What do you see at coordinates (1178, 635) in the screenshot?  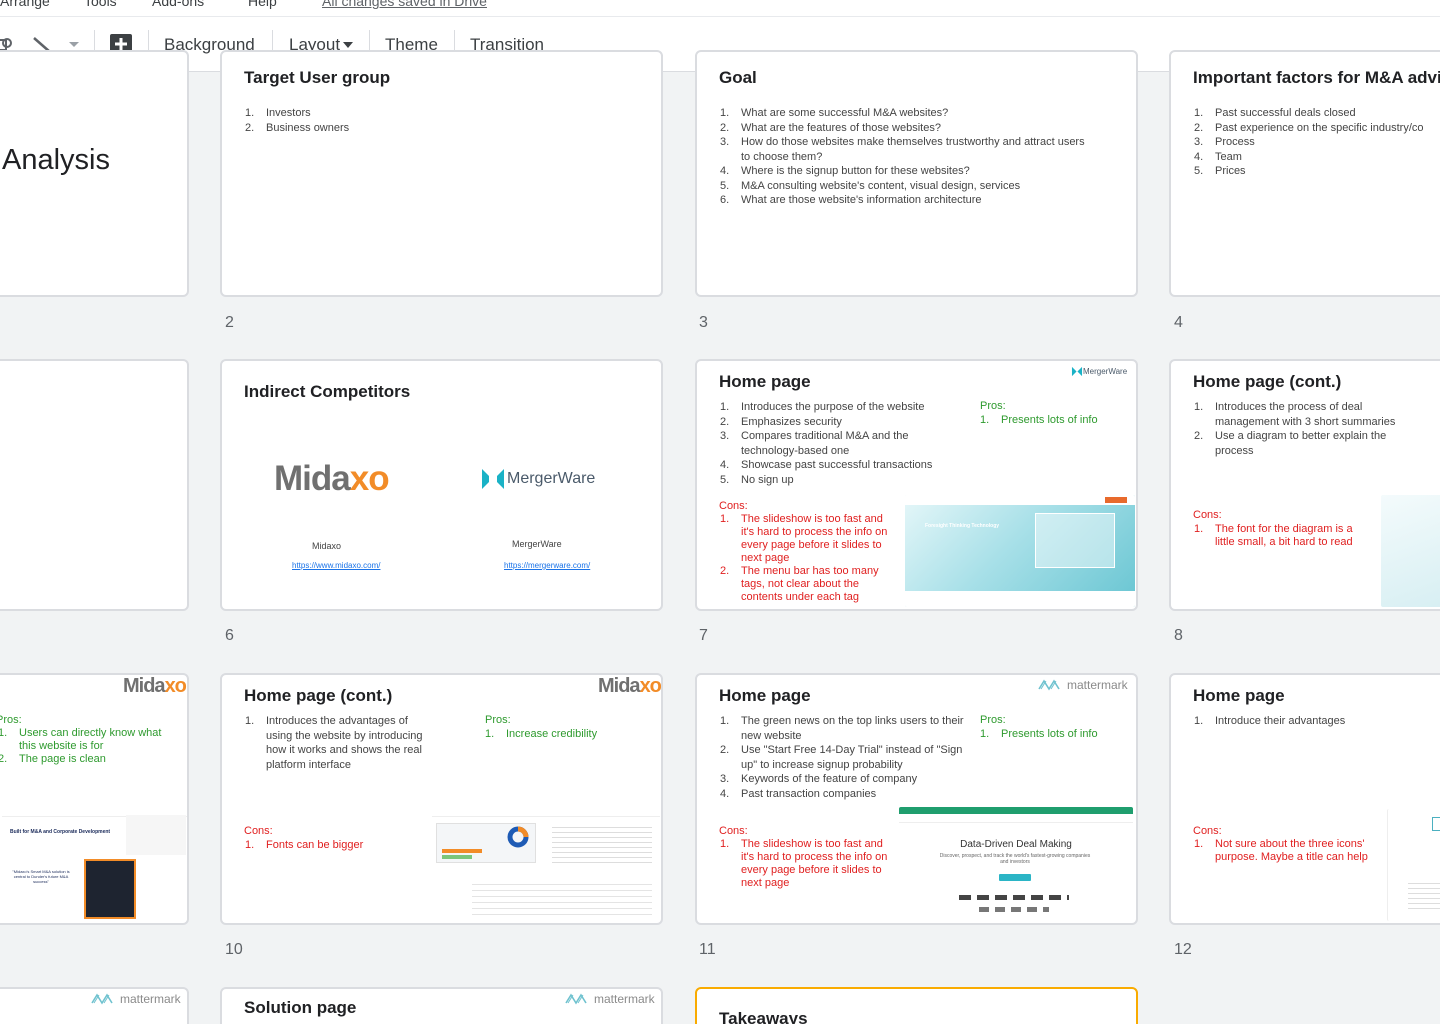 I see `slide-number: 8` at bounding box center [1178, 635].